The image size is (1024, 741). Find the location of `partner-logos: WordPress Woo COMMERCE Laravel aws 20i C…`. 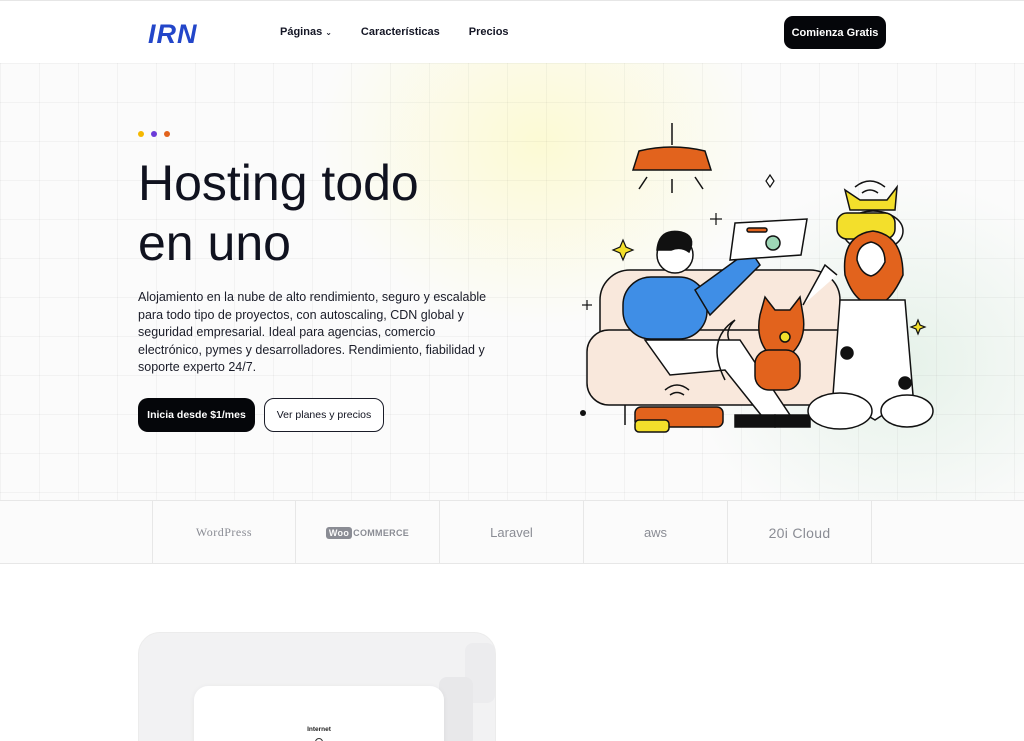

partner-logos: WordPress Woo COMMERCE Laravel aws 20i C… is located at coordinates (512, 532).